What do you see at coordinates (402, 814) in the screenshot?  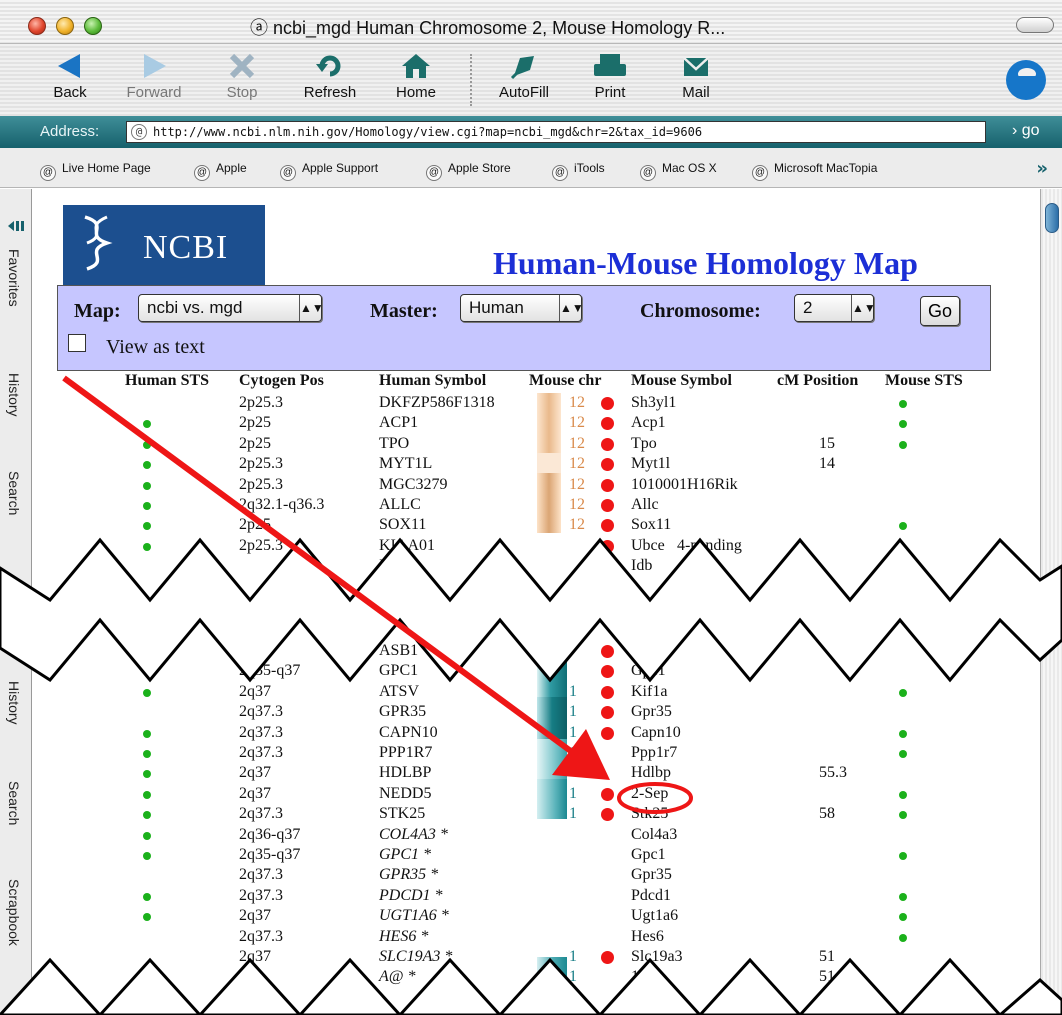 I see `human-symbol-cell: STK25` at bounding box center [402, 814].